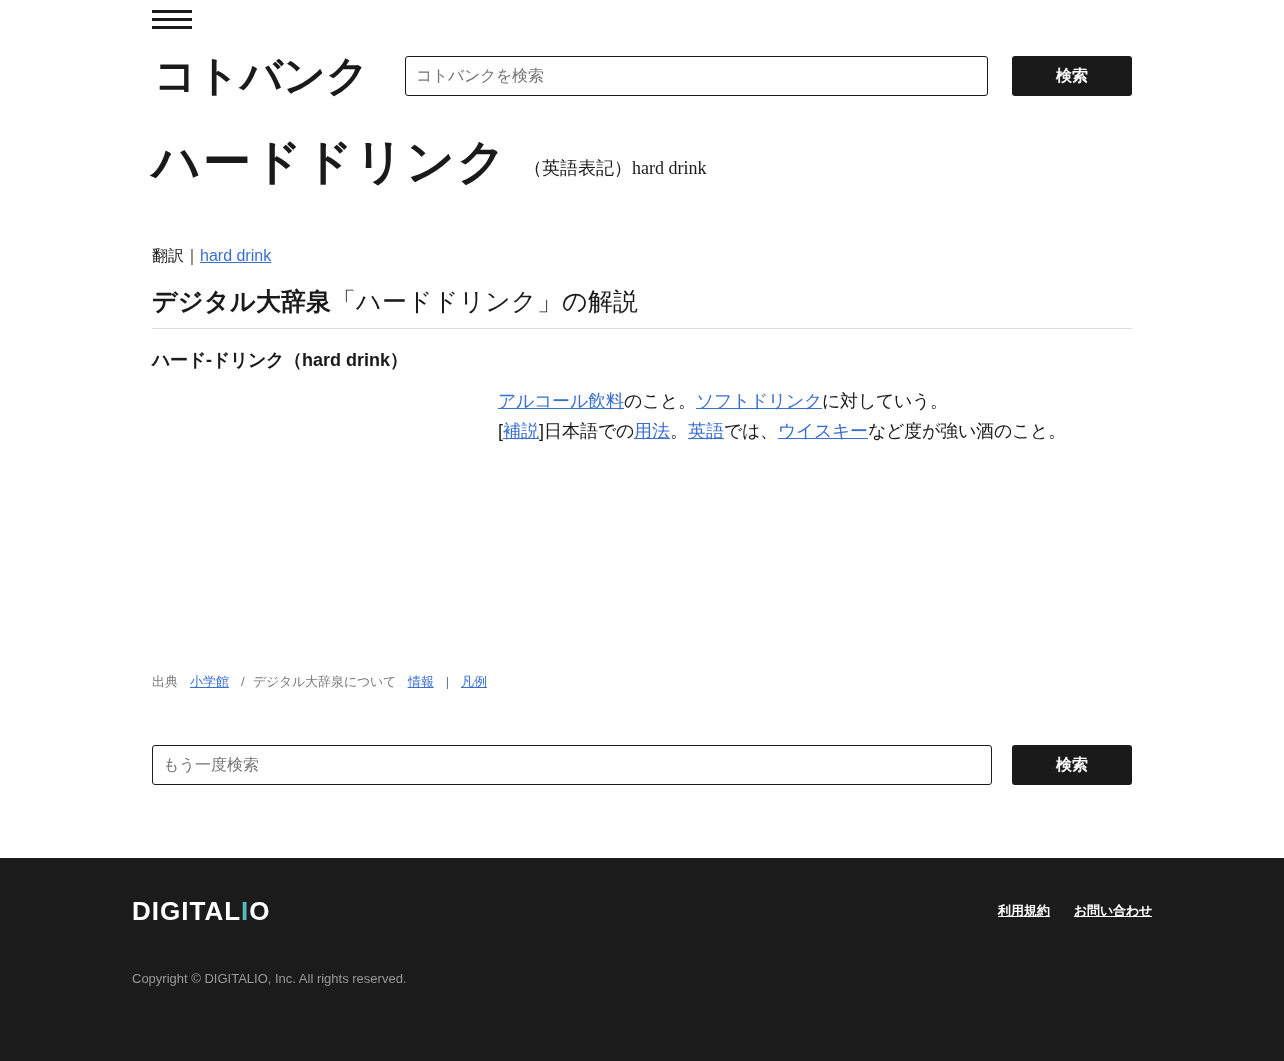 The width and height of the screenshot is (1284, 1061). Describe the element at coordinates (587, 431) in the screenshot. I see `definition-text: ]日本語での` at that location.